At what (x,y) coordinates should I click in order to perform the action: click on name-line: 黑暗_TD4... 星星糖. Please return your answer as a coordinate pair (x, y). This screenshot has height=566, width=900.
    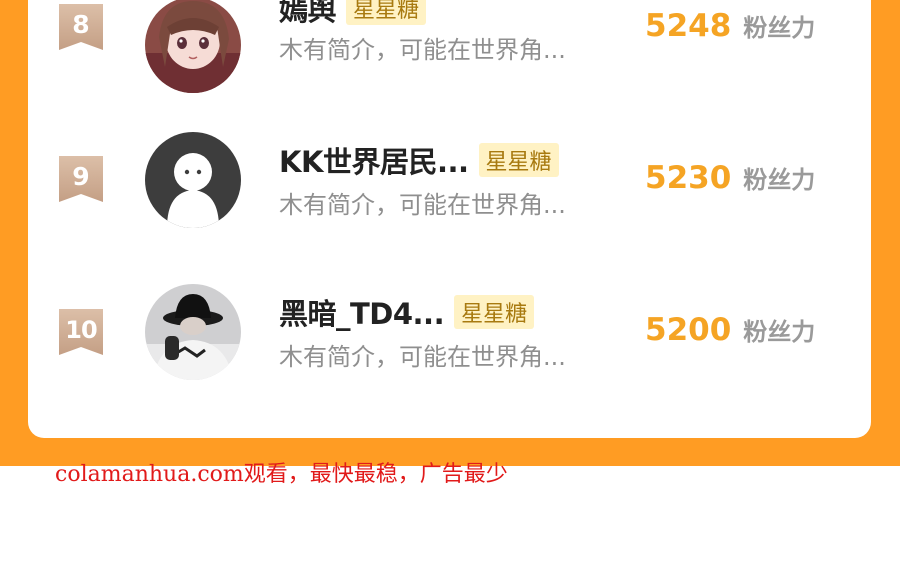
    Looking at the image, I should click on (407, 312).